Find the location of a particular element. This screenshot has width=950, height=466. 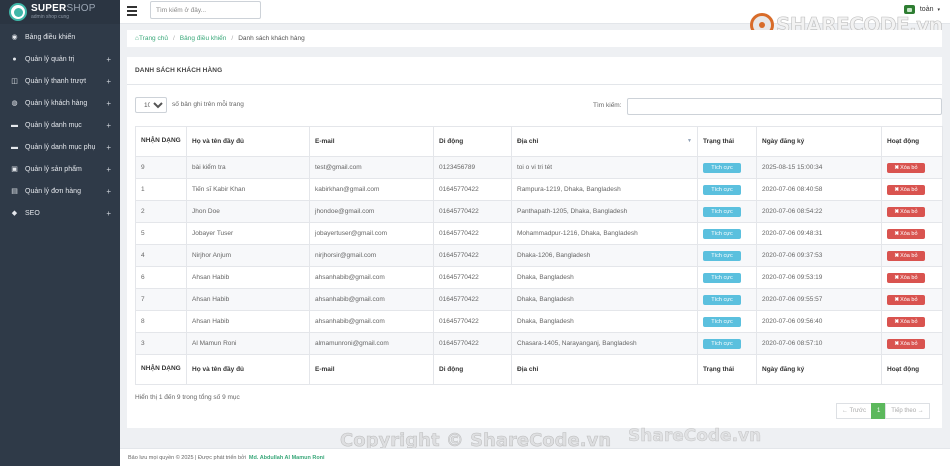

sidebar-item-label: Quản lý danh mục is located at coordinates (53, 125).